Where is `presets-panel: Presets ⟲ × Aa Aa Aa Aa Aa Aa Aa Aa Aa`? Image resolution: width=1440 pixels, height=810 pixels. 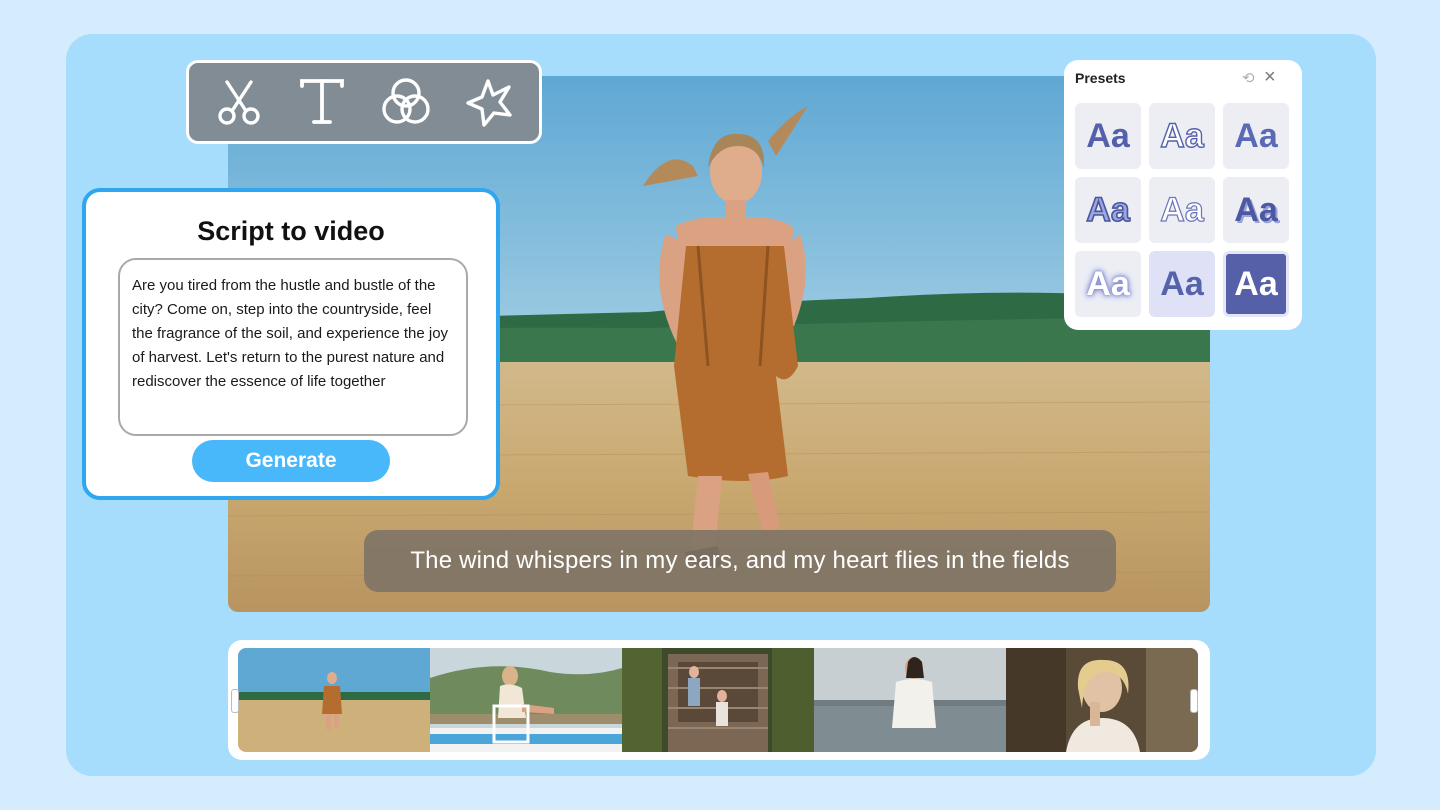
presets-panel: Presets ⟲ × Aa Aa Aa Aa Aa Aa Aa Aa Aa is located at coordinates (1183, 195).